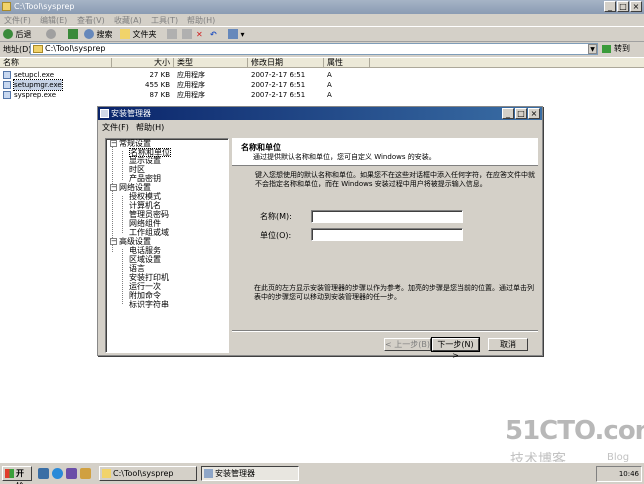 The height and width of the screenshot is (484, 644). What do you see at coordinates (320, 127) in the screenshot?
I see `dialog-menu-bar: 文件(F) 帮助(H)` at bounding box center [320, 127].